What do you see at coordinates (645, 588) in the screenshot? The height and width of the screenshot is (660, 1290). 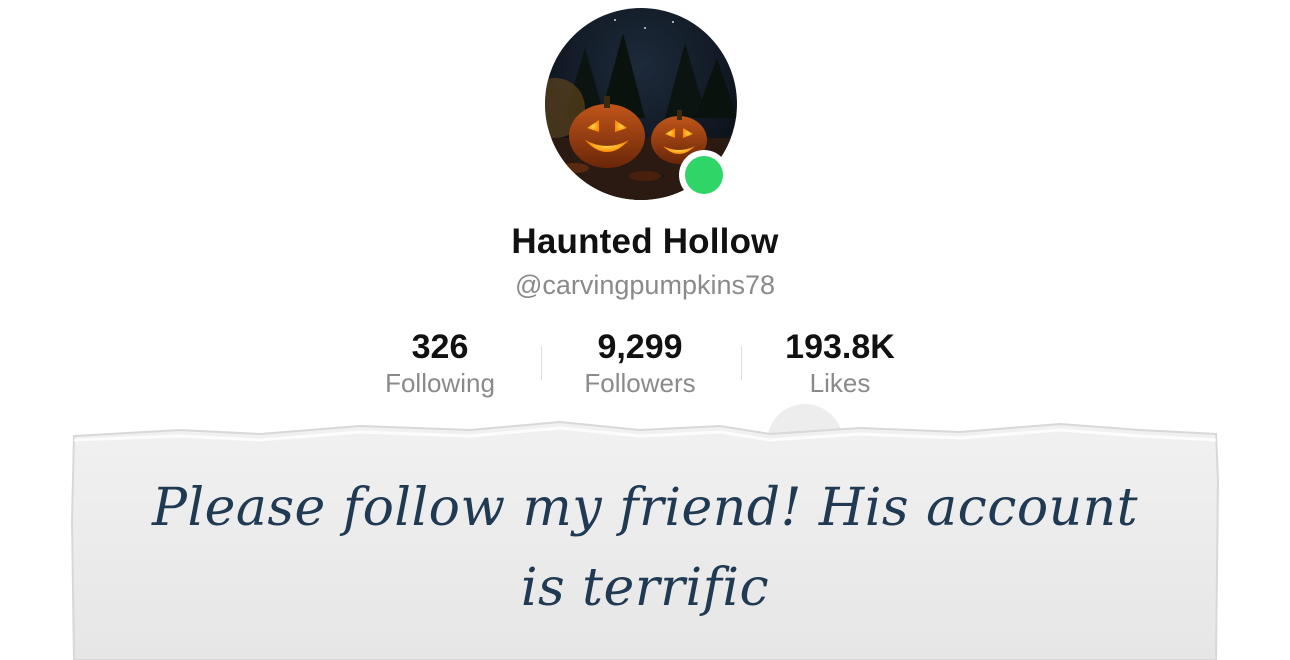 I see `note-text-line-2: is terrific` at bounding box center [645, 588].